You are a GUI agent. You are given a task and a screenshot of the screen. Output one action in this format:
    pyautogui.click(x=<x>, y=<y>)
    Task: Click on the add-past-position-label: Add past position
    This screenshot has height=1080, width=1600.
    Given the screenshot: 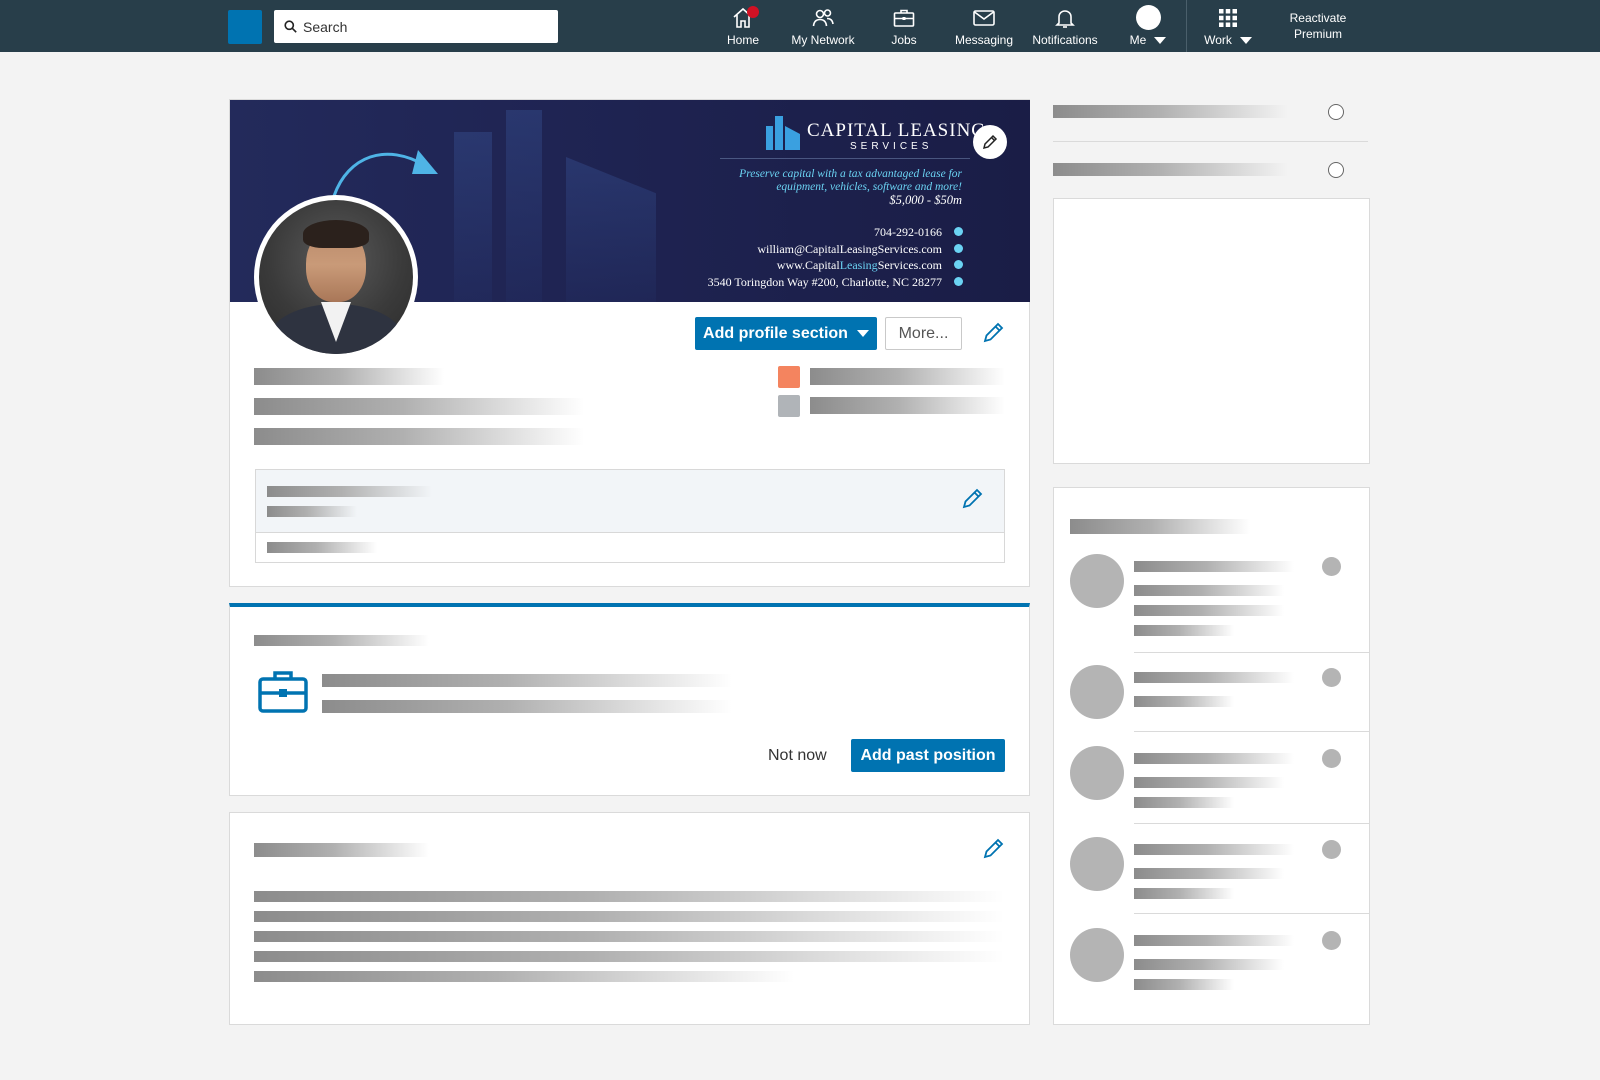 What is the action you would take?
    pyautogui.click(x=928, y=755)
    